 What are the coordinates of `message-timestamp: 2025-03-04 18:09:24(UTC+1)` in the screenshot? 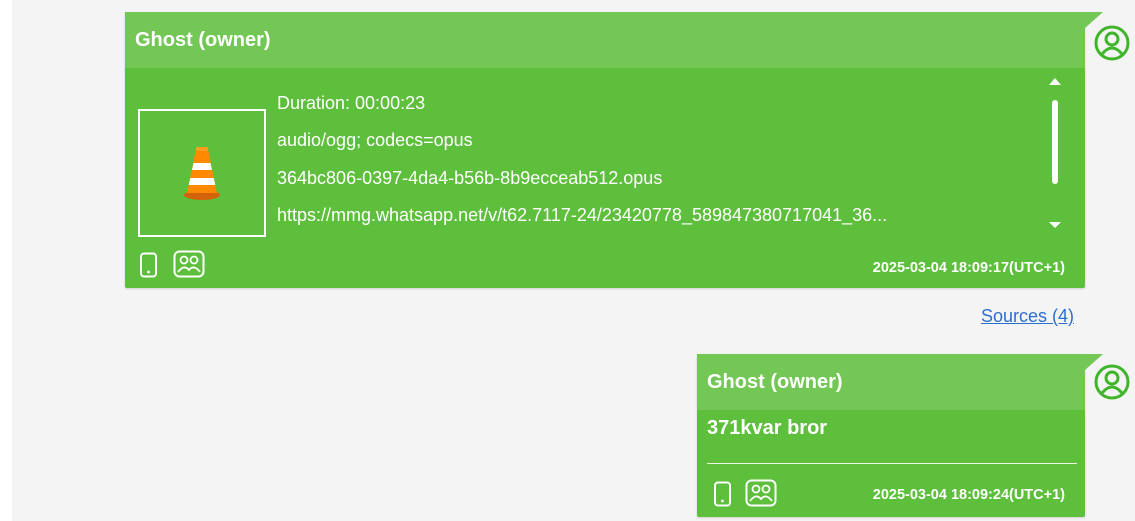 It's located at (968, 495).